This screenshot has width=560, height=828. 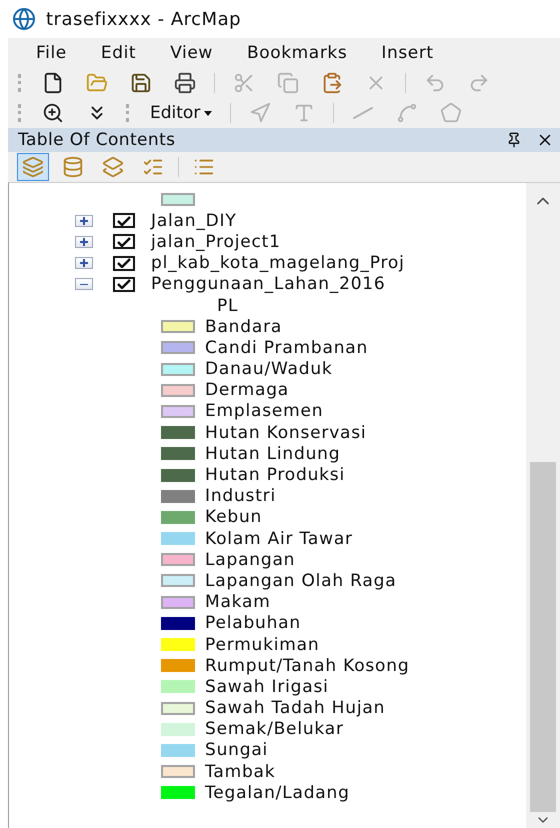 I want to click on layers-list-icon, so click(x=33, y=167).